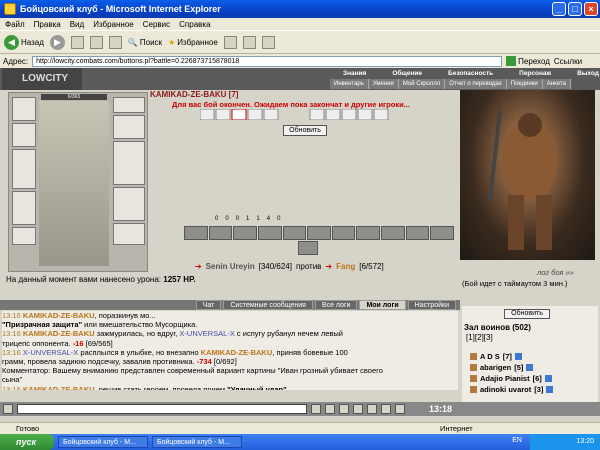  Describe the element at coordinates (575, 9) in the screenshot. I see `maximize-button: □` at that location.